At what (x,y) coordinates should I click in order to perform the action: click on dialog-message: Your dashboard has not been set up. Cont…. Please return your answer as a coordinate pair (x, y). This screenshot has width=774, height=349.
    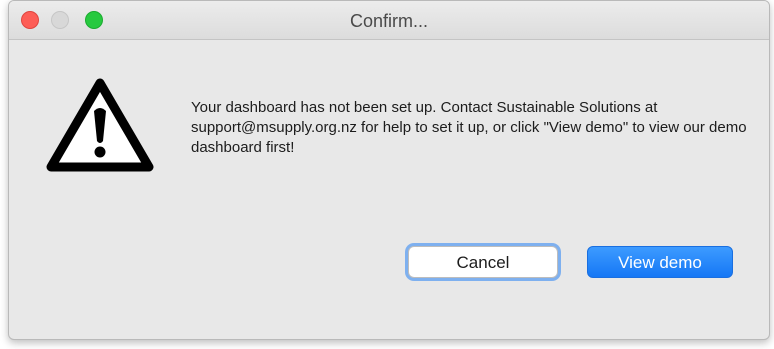
    Looking at the image, I should click on (469, 127).